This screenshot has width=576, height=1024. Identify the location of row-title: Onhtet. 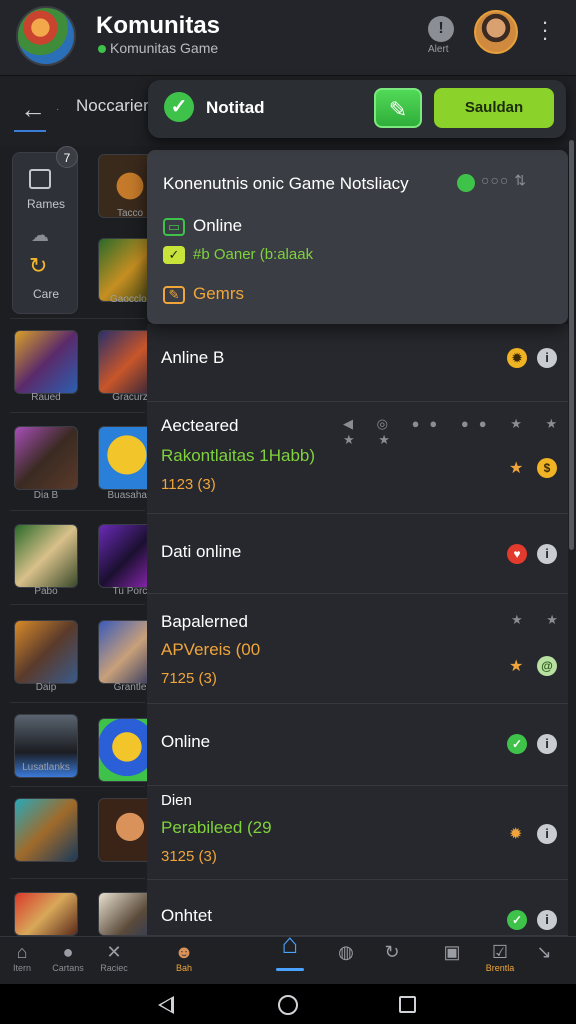
(187, 915).